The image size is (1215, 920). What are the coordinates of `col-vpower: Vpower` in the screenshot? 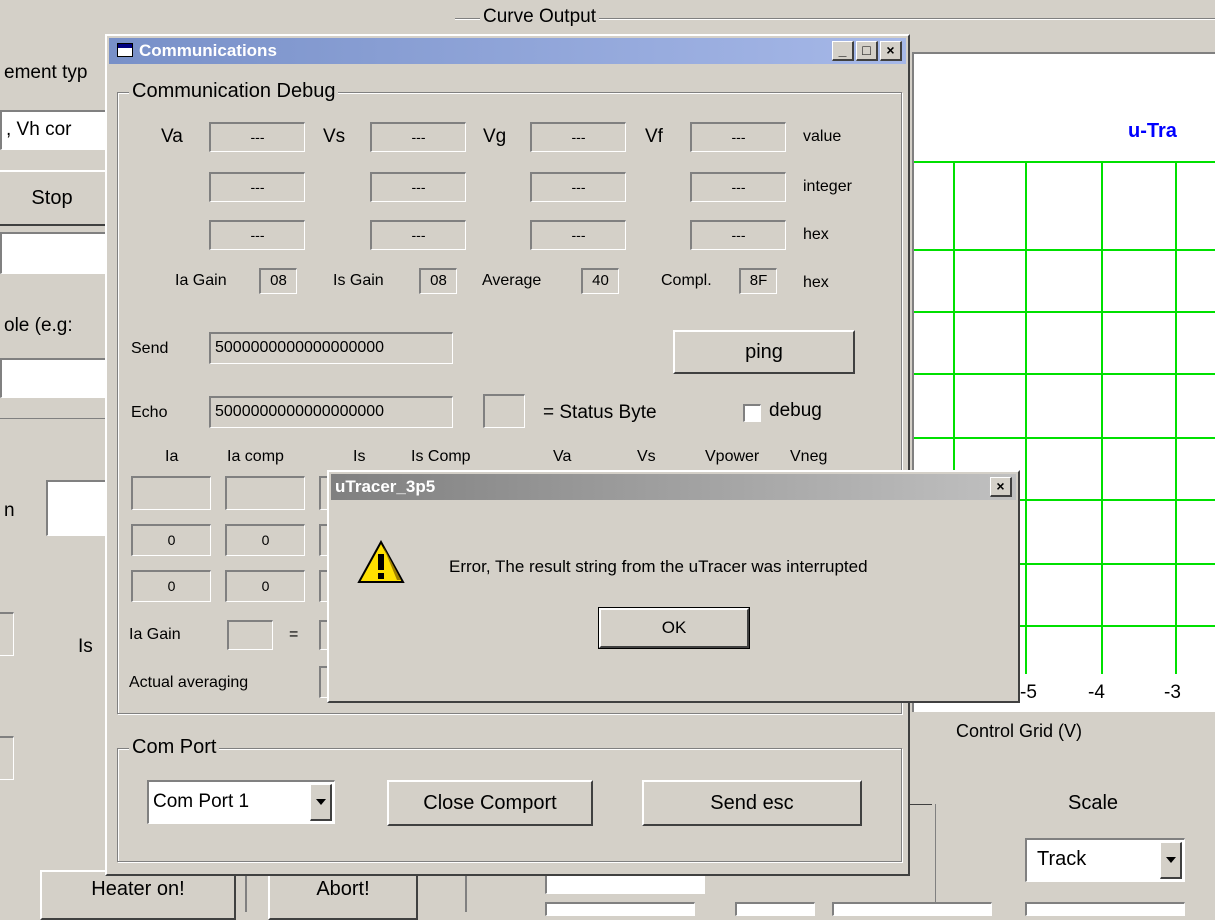 It's located at (732, 456).